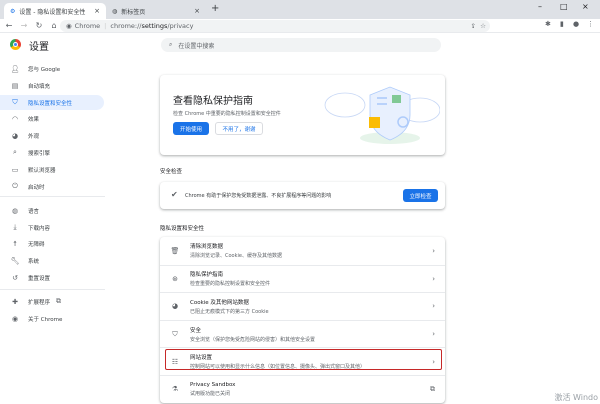 The height and width of the screenshot is (404, 600). Describe the element at coordinates (15, 169) in the screenshot. I see `browser-icon: ▭` at that location.